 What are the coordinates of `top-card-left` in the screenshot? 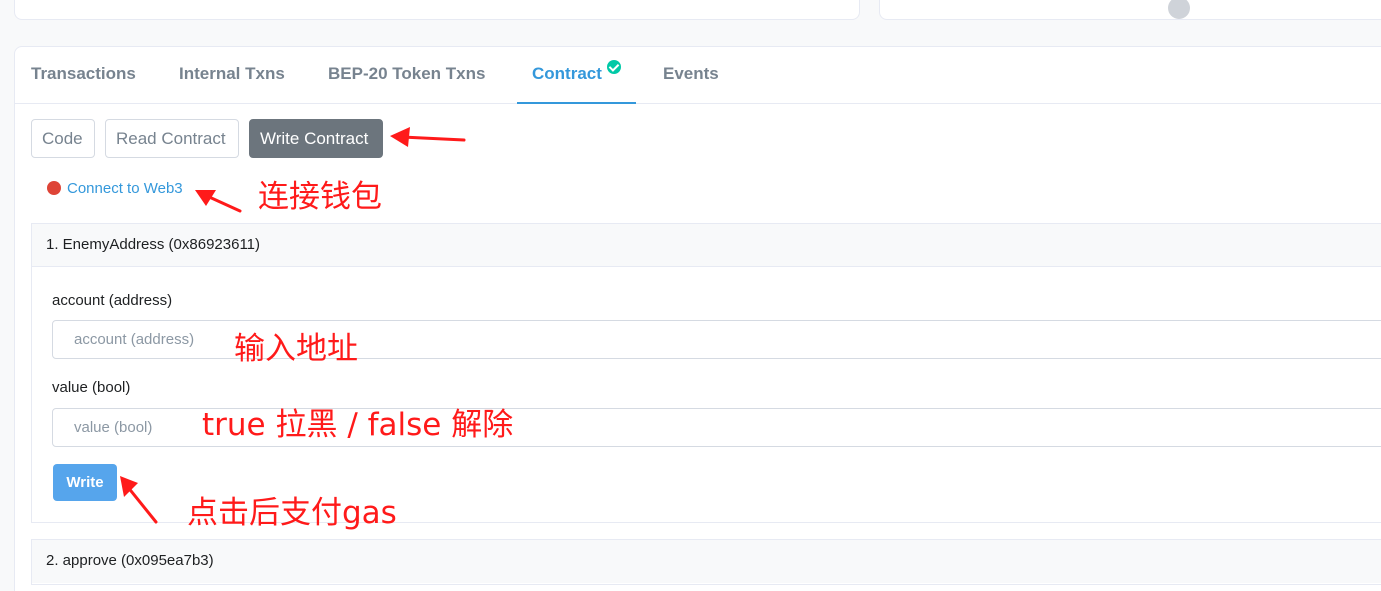 It's located at (437, 10).